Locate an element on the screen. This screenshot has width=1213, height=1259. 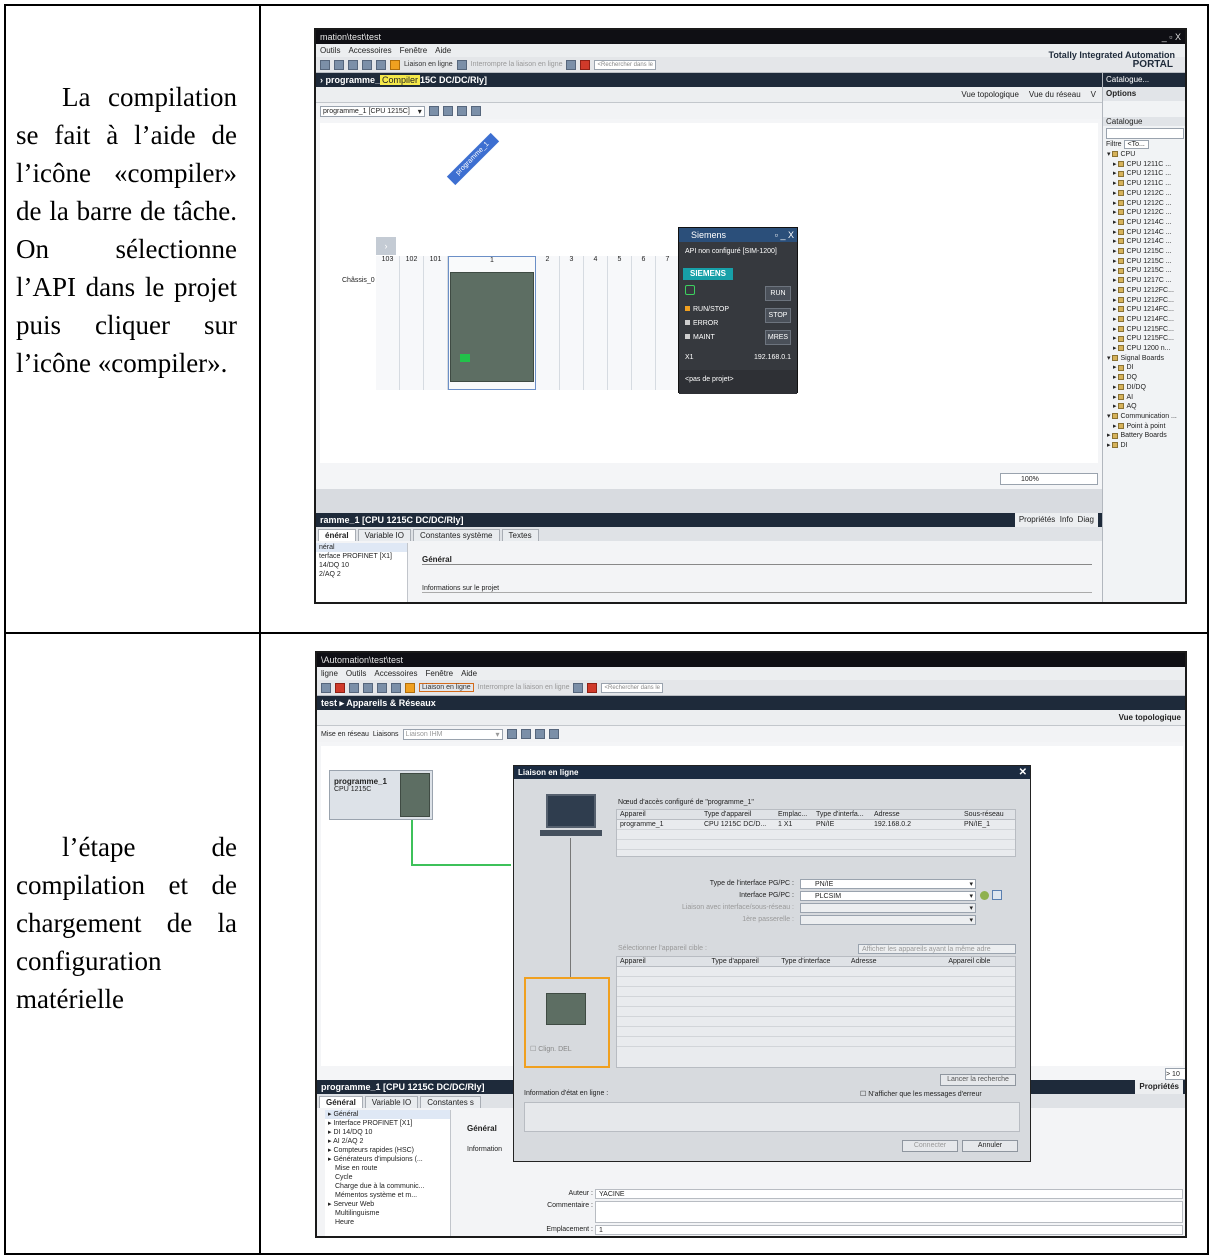
nav-item: Mise en route is located at coordinates (387, 1168).